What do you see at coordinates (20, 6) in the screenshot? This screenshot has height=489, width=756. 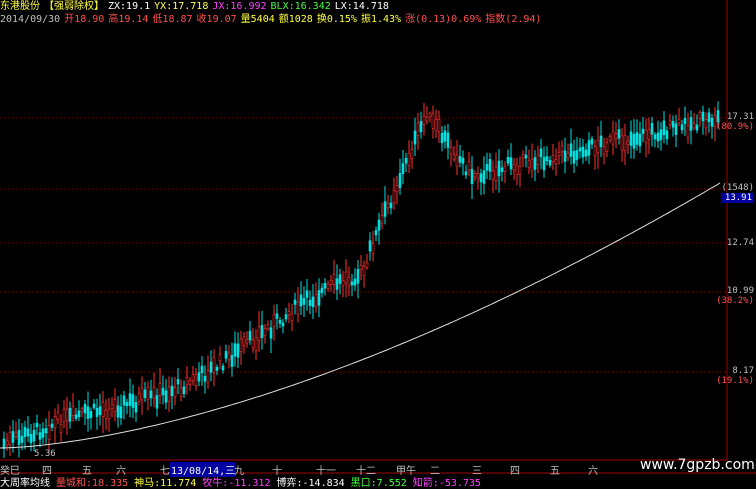 I see `stock-name: 东港股份` at bounding box center [20, 6].